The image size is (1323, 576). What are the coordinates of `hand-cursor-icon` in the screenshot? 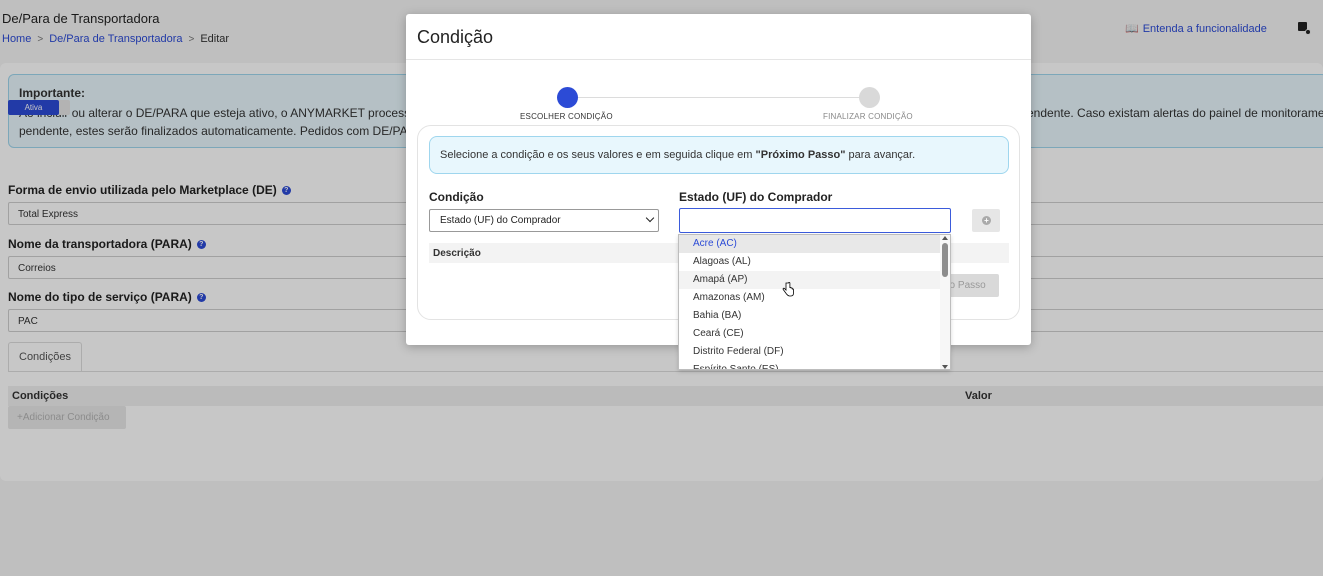 It's located at (788, 289).